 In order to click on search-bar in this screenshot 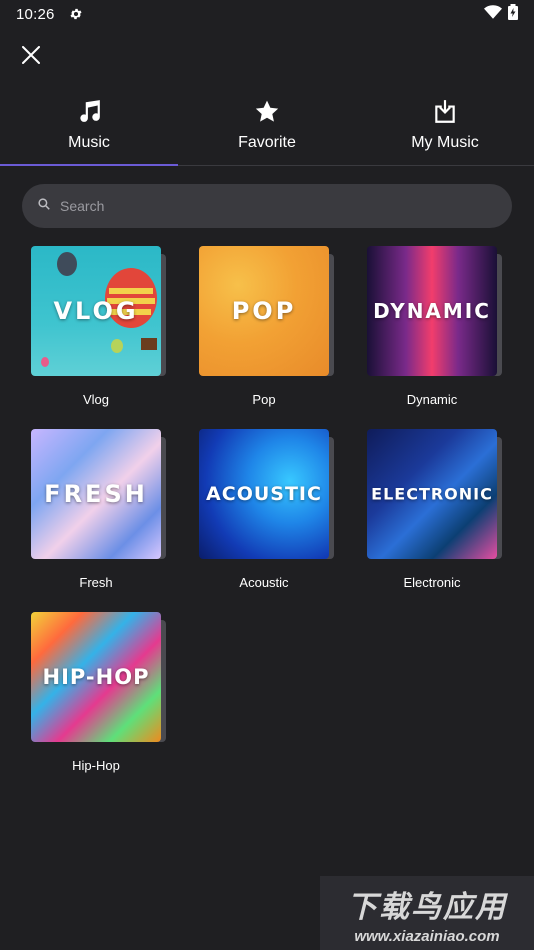, I will do `click(267, 206)`.